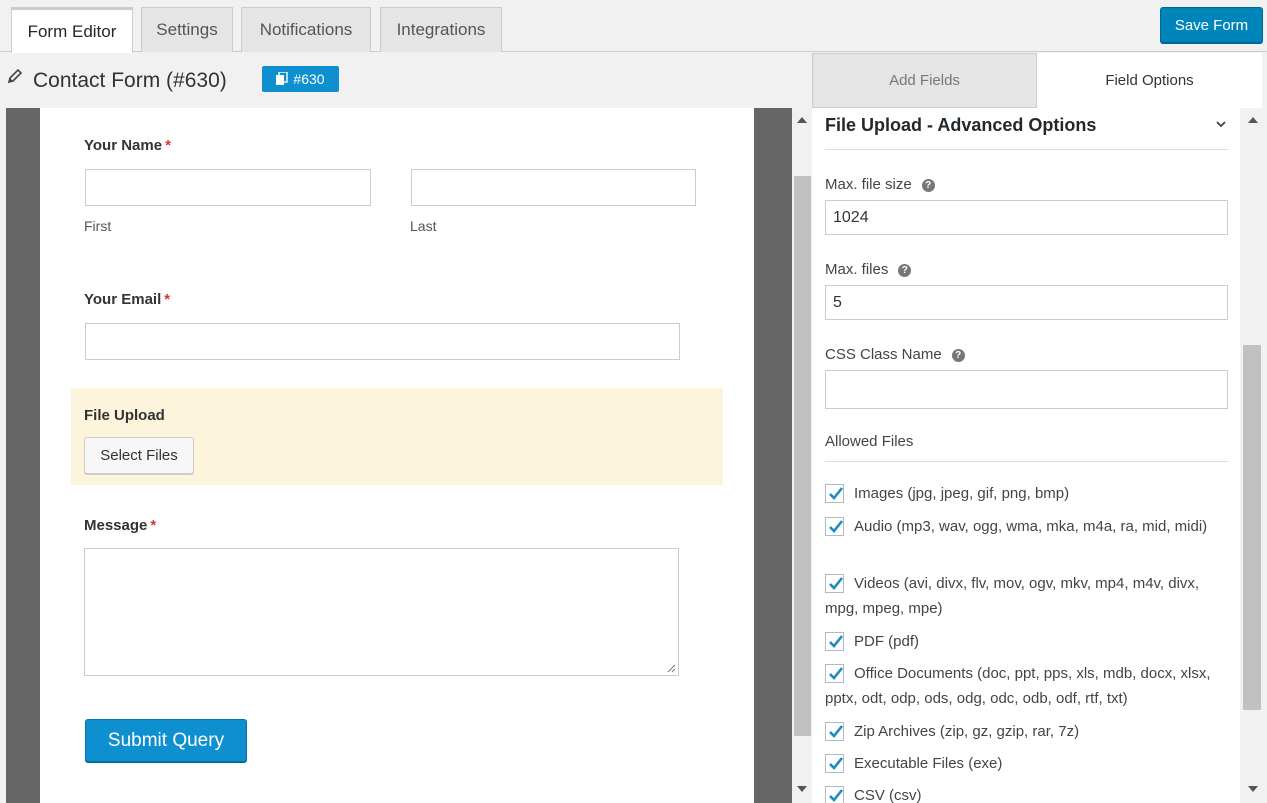 This screenshot has height=803, width=1267. Describe the element at coordinates (309, 79) in the screenshot. I see `form-id-text: #630` at that location.